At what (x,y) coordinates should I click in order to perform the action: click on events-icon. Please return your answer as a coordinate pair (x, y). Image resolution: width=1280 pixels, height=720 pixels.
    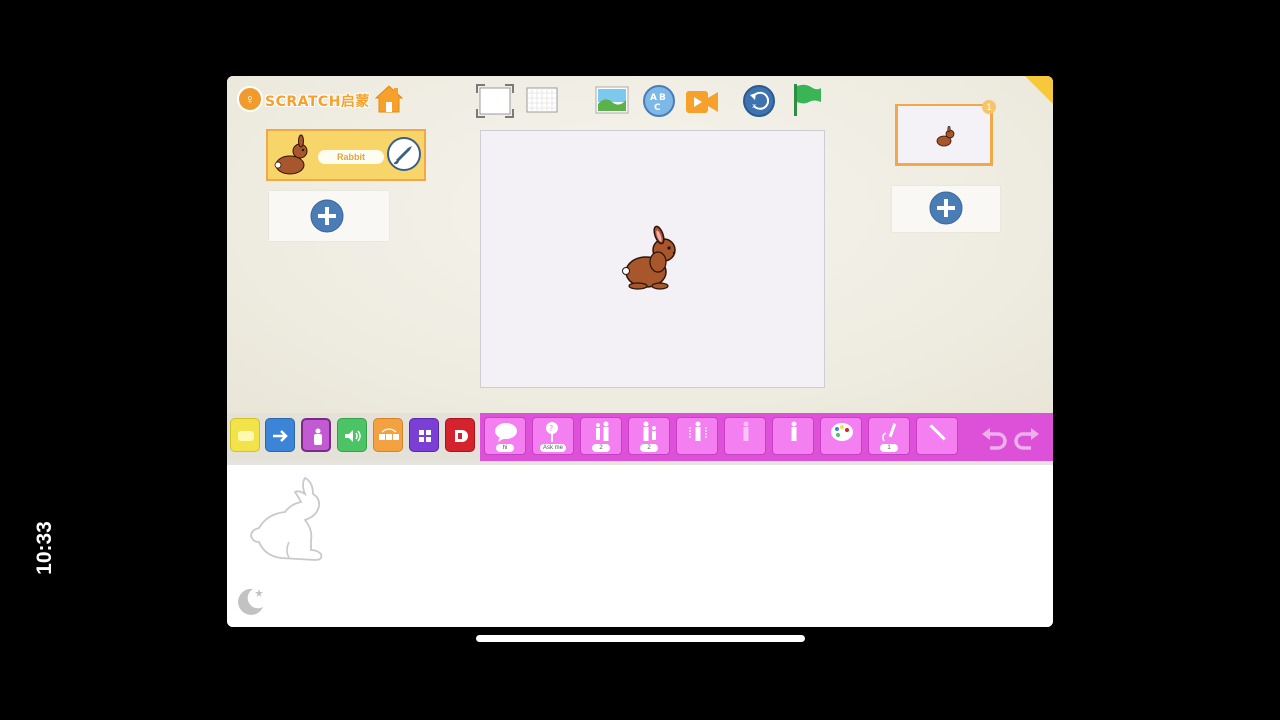
    Looking at the image, I should click on (246, 436).